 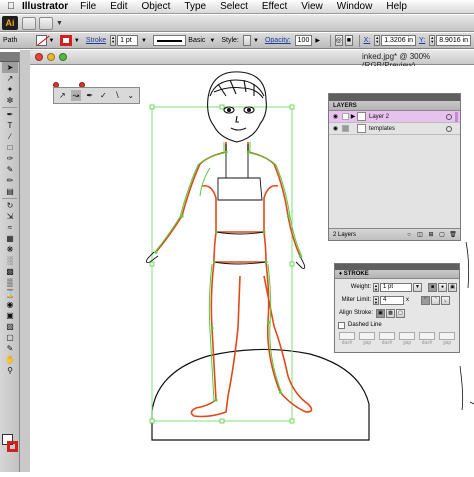 I want to click on projecting-cap-button: ▣, so click(x=452, y=287).